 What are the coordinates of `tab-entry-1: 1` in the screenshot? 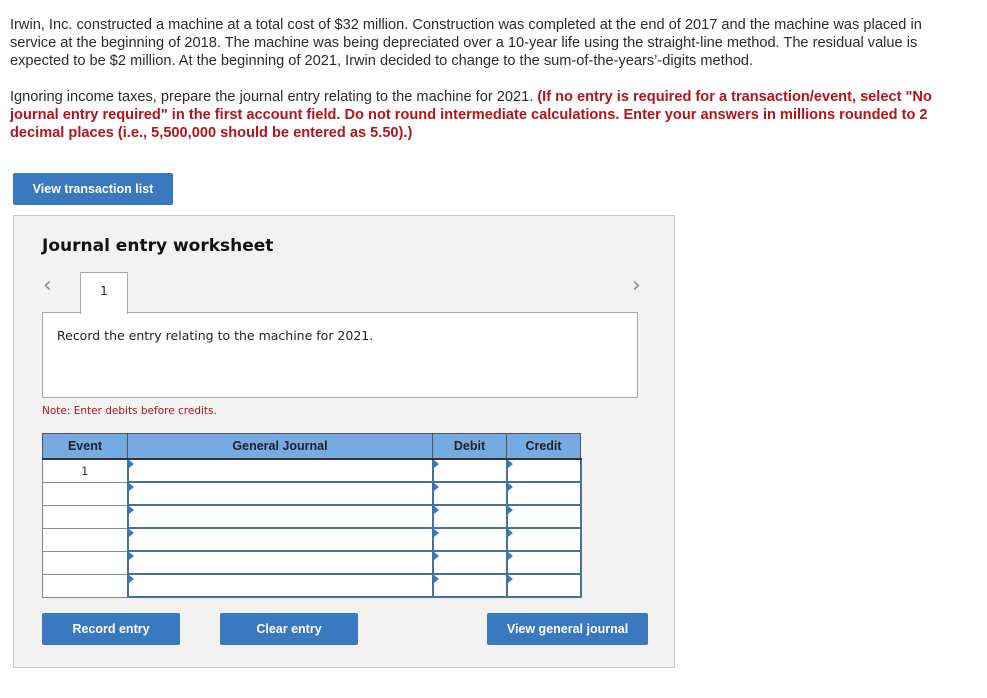 It's located at (104, 293).